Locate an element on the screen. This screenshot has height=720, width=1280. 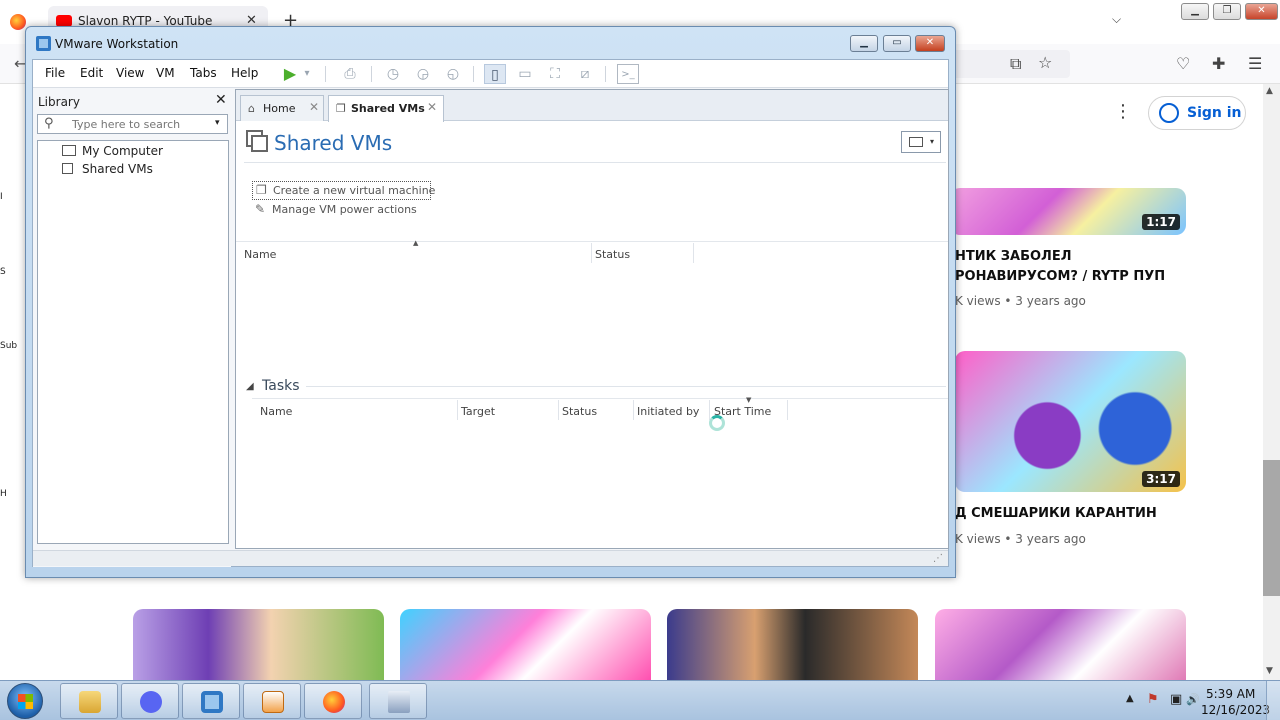
taskbar-firefox is located at coordinates (333, 701).